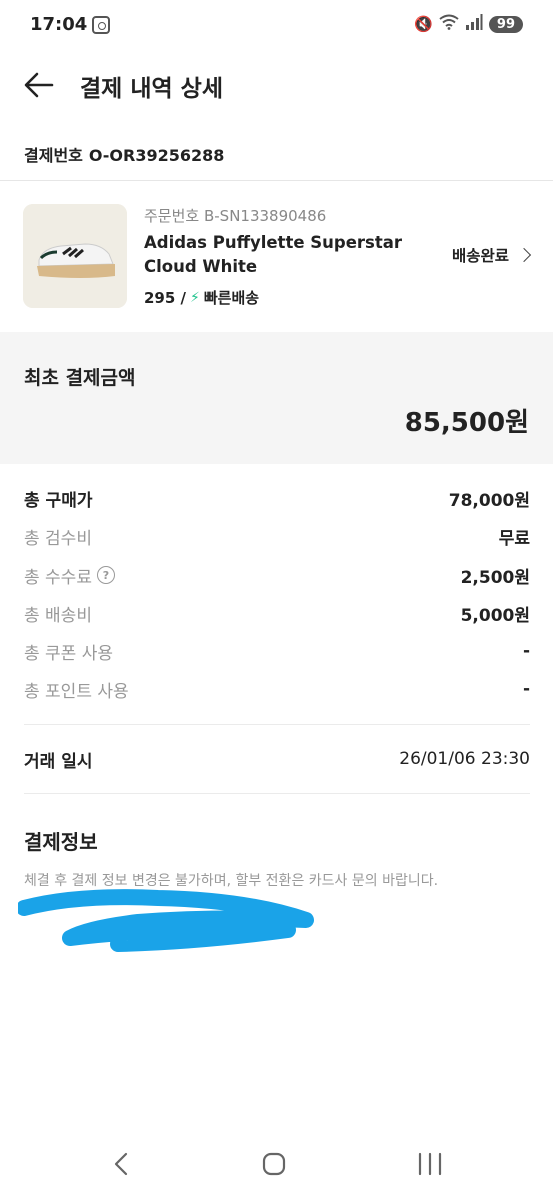  What do you see at coordinates (464, 759) in the screenshot?
I see `transaction-value: 26/01/06 23:30` at bounding box center [464, 759].